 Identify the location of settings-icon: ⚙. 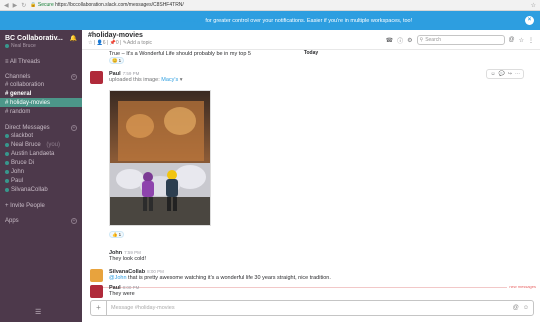
(409, 40).